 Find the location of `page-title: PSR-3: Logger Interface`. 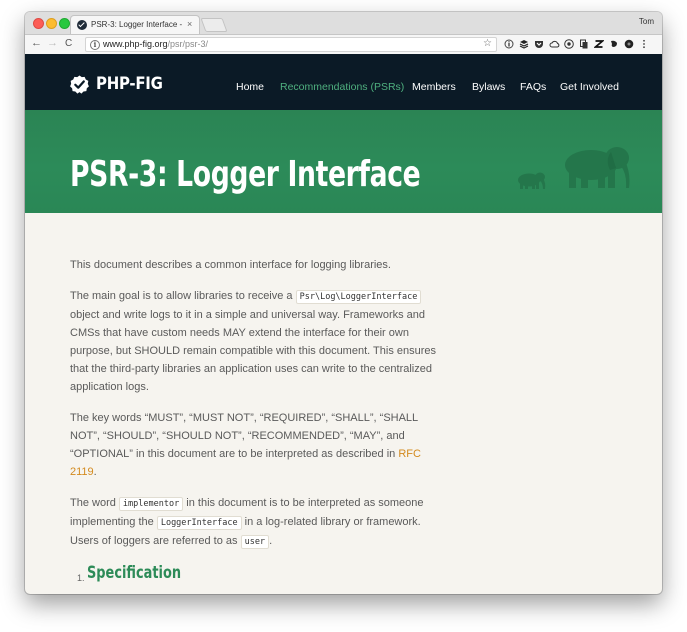

page-title: PSR-3: Logger Interface is located at coordinates (245, 174).